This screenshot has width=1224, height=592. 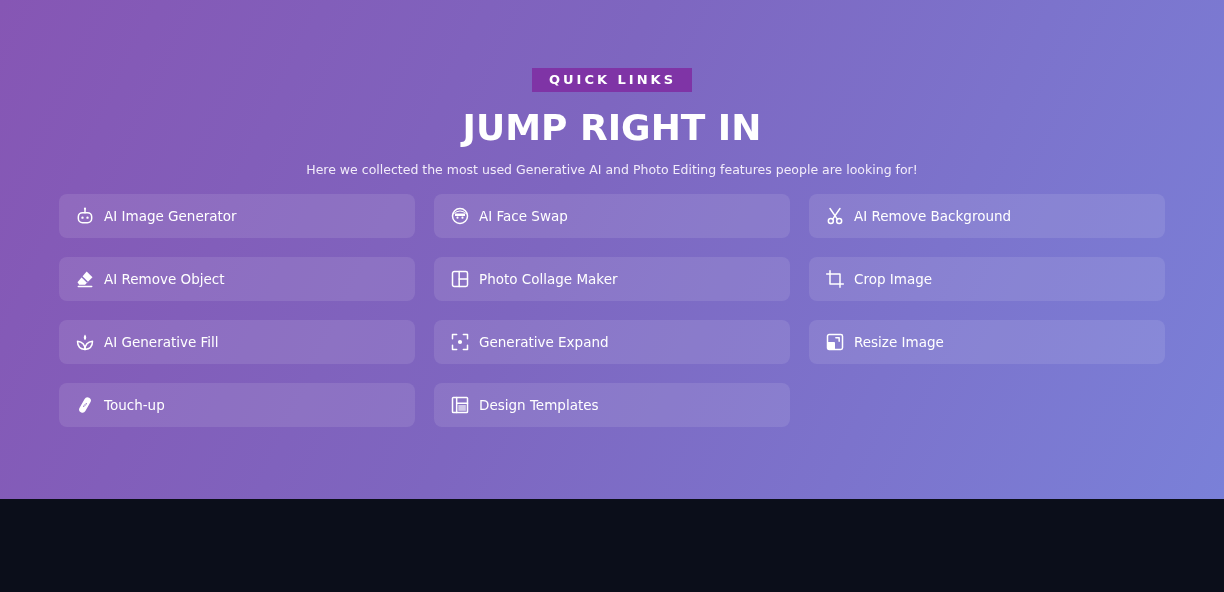 I want to click on quick-link: AI Remove Object, so click(x=237, y=279).